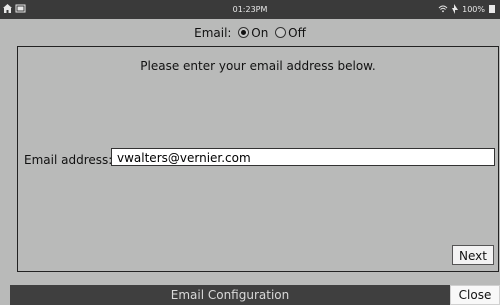 The width and height of the screenshot is (500, 305). Describe the element at coordinates (475, 295) in the screenshot. I see `close-button: Close` at that location.